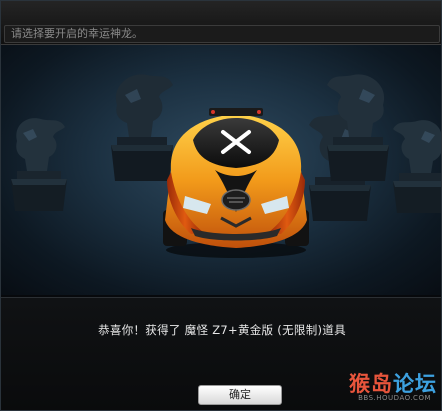 The width and height of the screenshot is (442, 411). Describe the element at coordinates (240, 395) in the screenshot. I see `confirm-button: 确定` at that location.